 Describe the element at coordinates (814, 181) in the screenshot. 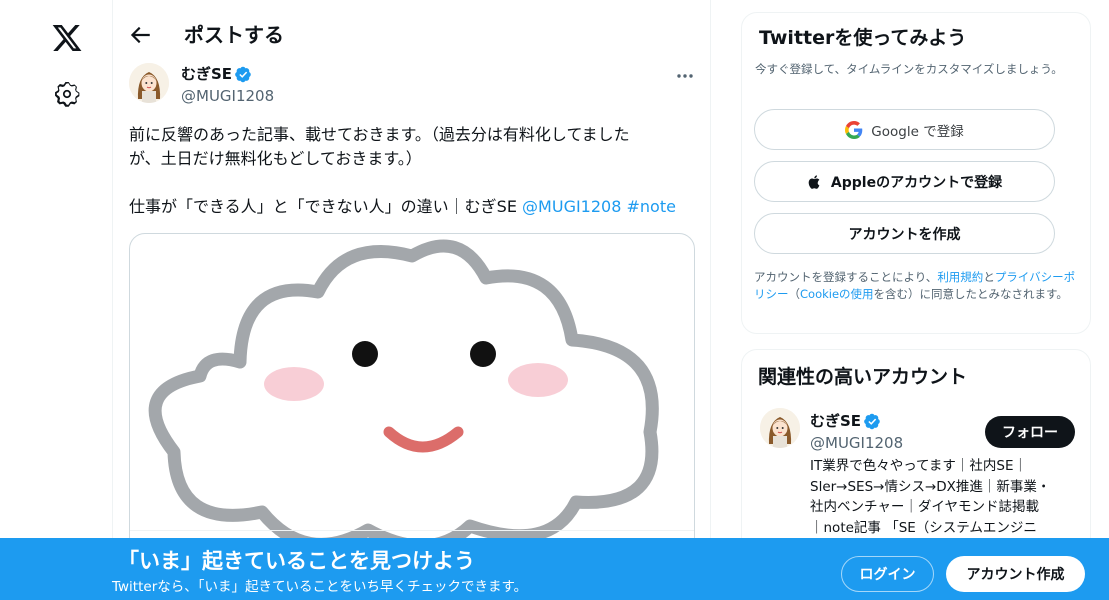

I see `apple-icon` at that location.